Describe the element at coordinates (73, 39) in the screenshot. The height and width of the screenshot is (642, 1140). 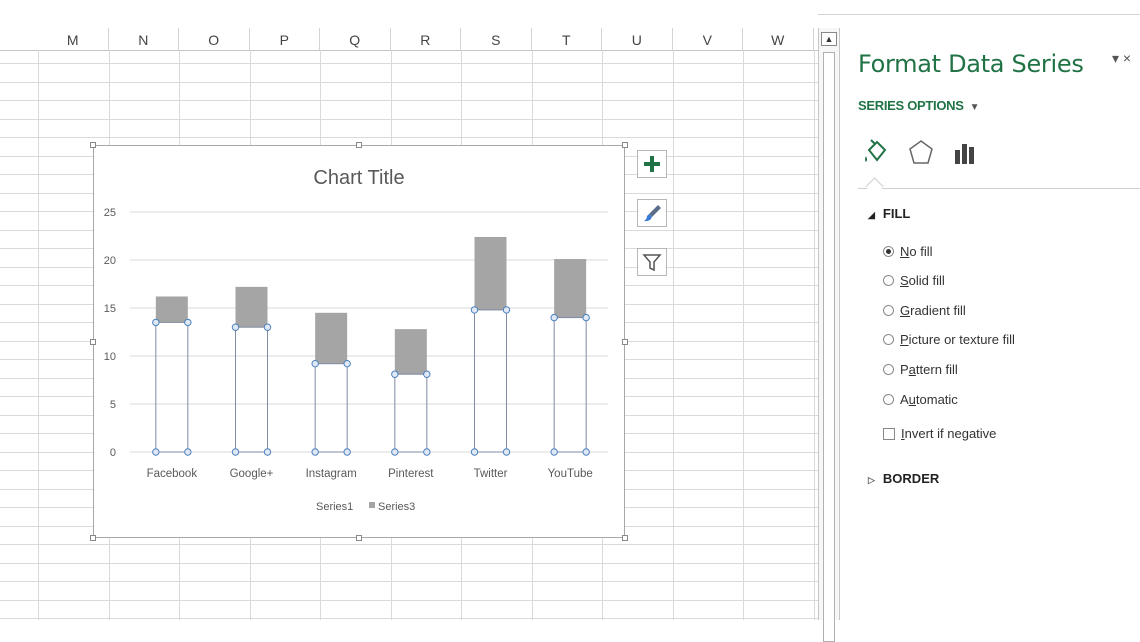
I see `column-header-m: M` at that location.